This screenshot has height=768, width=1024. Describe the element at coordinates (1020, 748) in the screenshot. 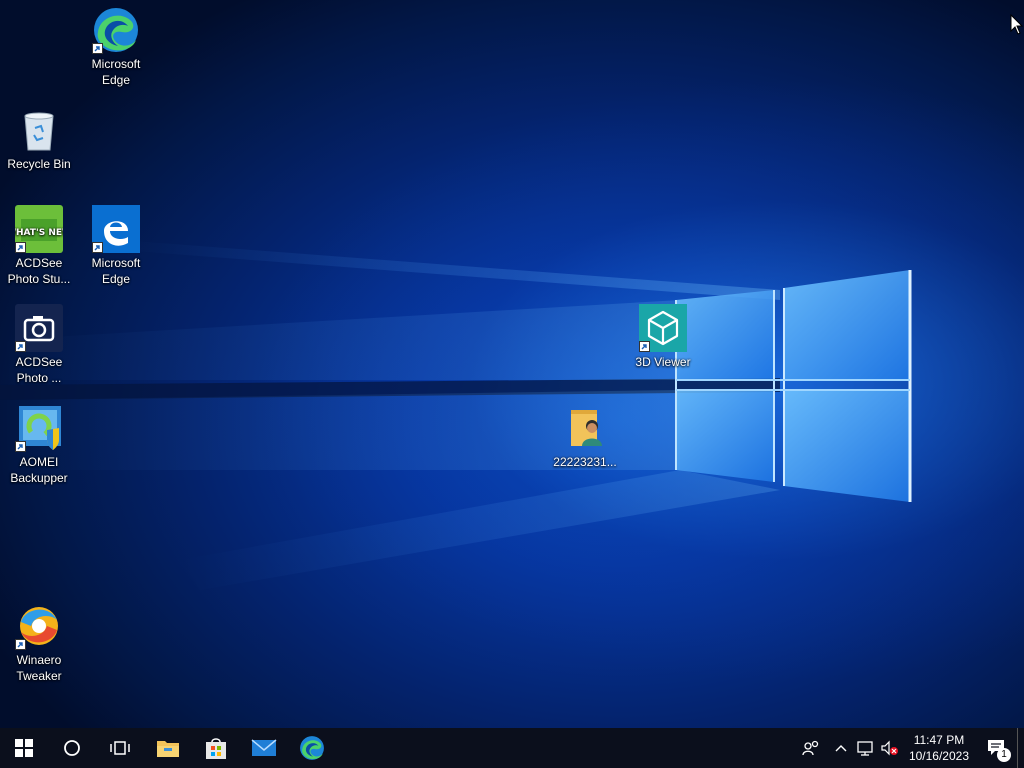

I see `show-desktop-button` at that location.